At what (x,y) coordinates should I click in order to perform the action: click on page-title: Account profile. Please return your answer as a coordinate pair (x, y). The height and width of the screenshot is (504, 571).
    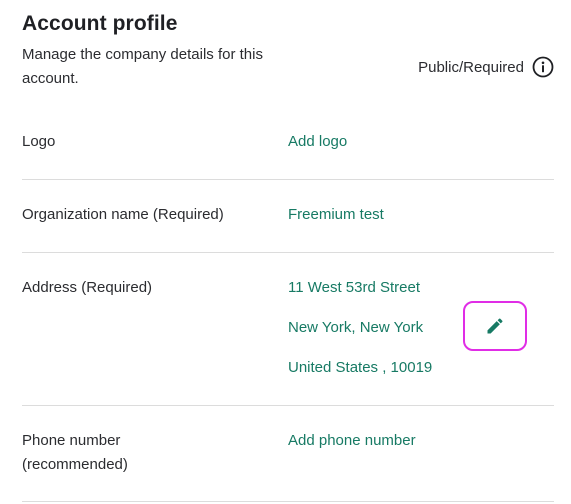
    Looking at the image, I should click on (100, 23).